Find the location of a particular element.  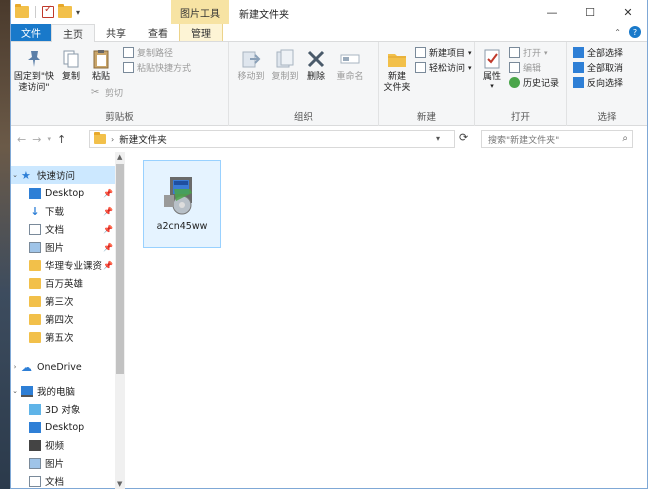

close-button: ✕ is located at coordinates (628, 12).